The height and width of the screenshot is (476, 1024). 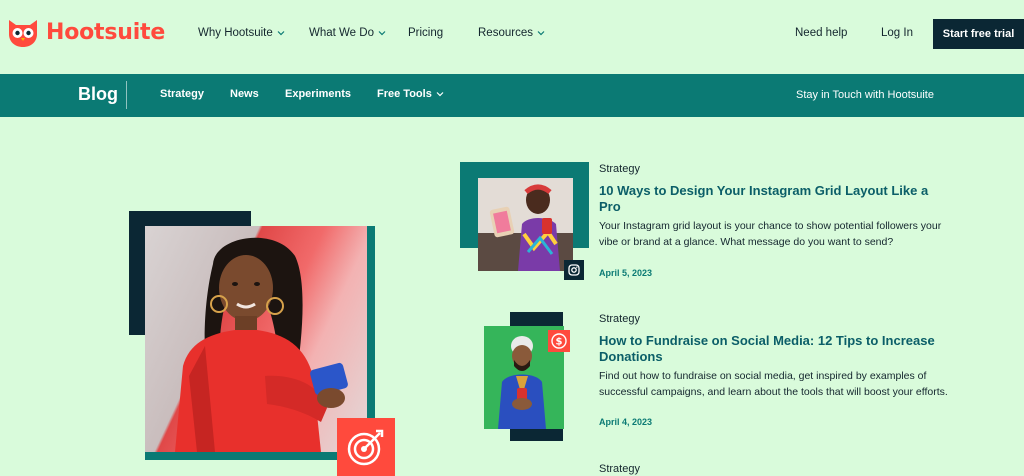 I want to click on blog-link-label: News, so click(x=244, y=94).